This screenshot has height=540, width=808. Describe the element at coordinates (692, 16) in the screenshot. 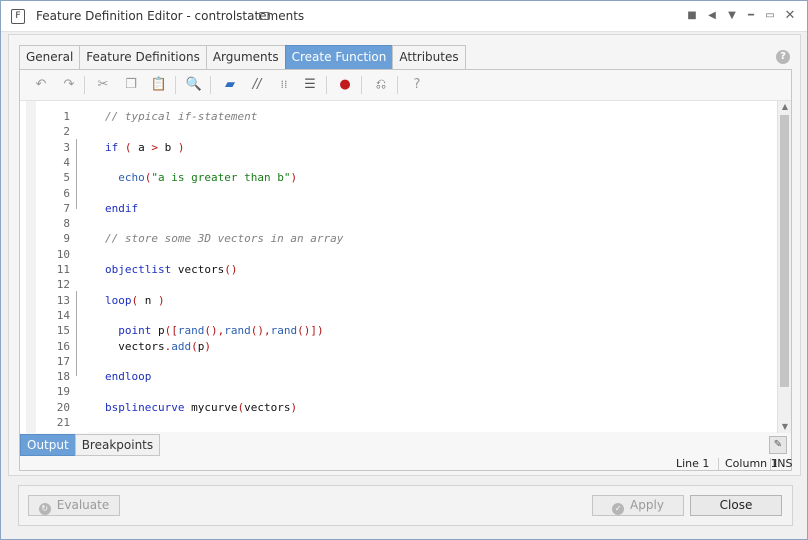

I see `stop-icon: ■` at that location.